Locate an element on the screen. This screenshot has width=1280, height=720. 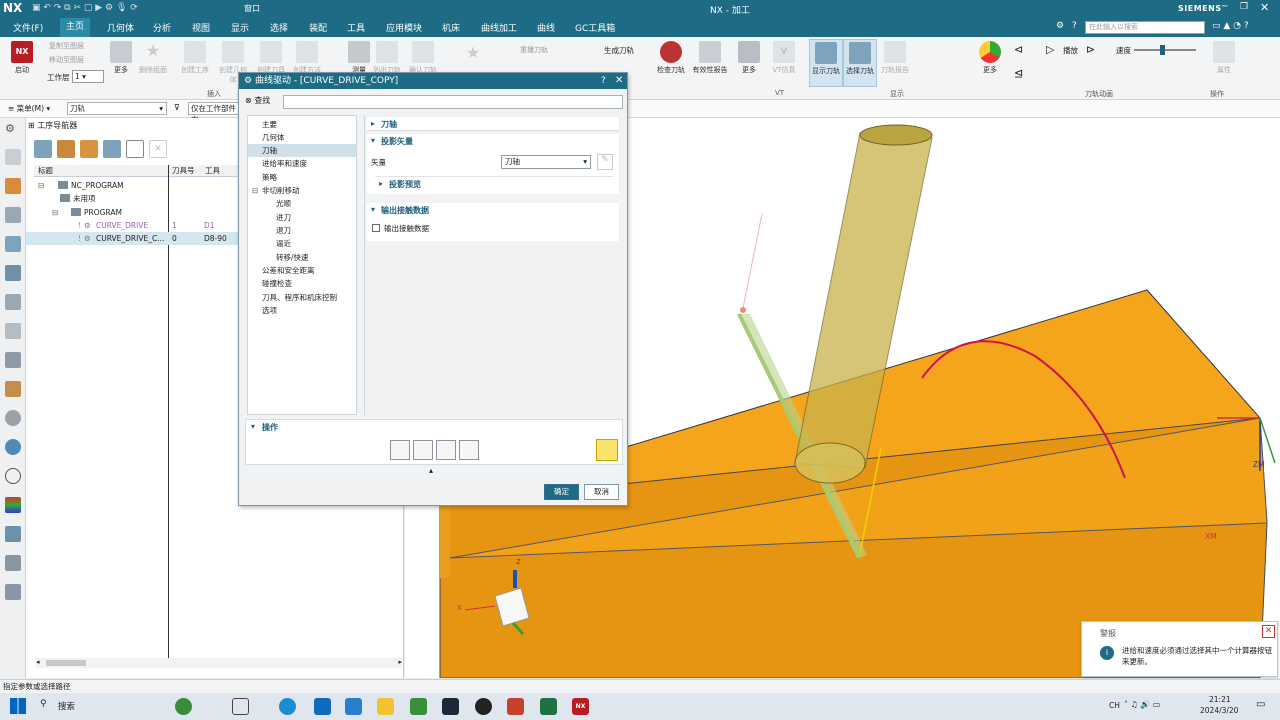
create-method-button: 创建方法 is located at coordinates (307, 58).